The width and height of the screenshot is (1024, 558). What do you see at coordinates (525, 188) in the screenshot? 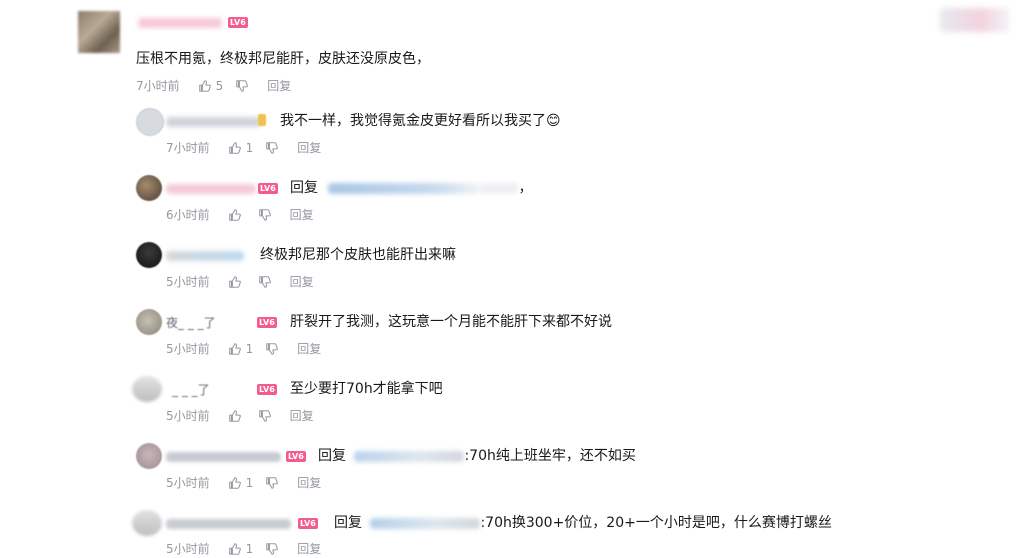
I see `reply-text-content: ，` at bounding box center [525, 188].